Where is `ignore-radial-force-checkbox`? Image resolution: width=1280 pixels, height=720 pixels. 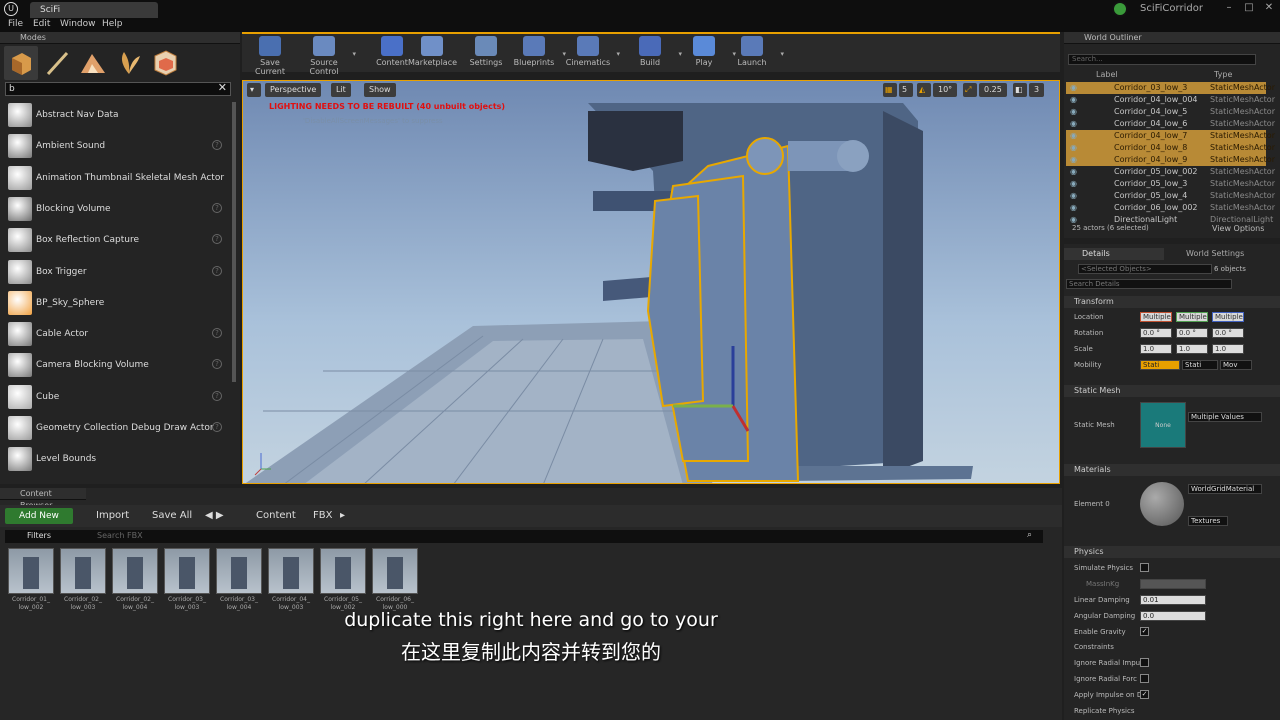 ignore-radial-force-checkbox is located at coordinates (1144, 678).